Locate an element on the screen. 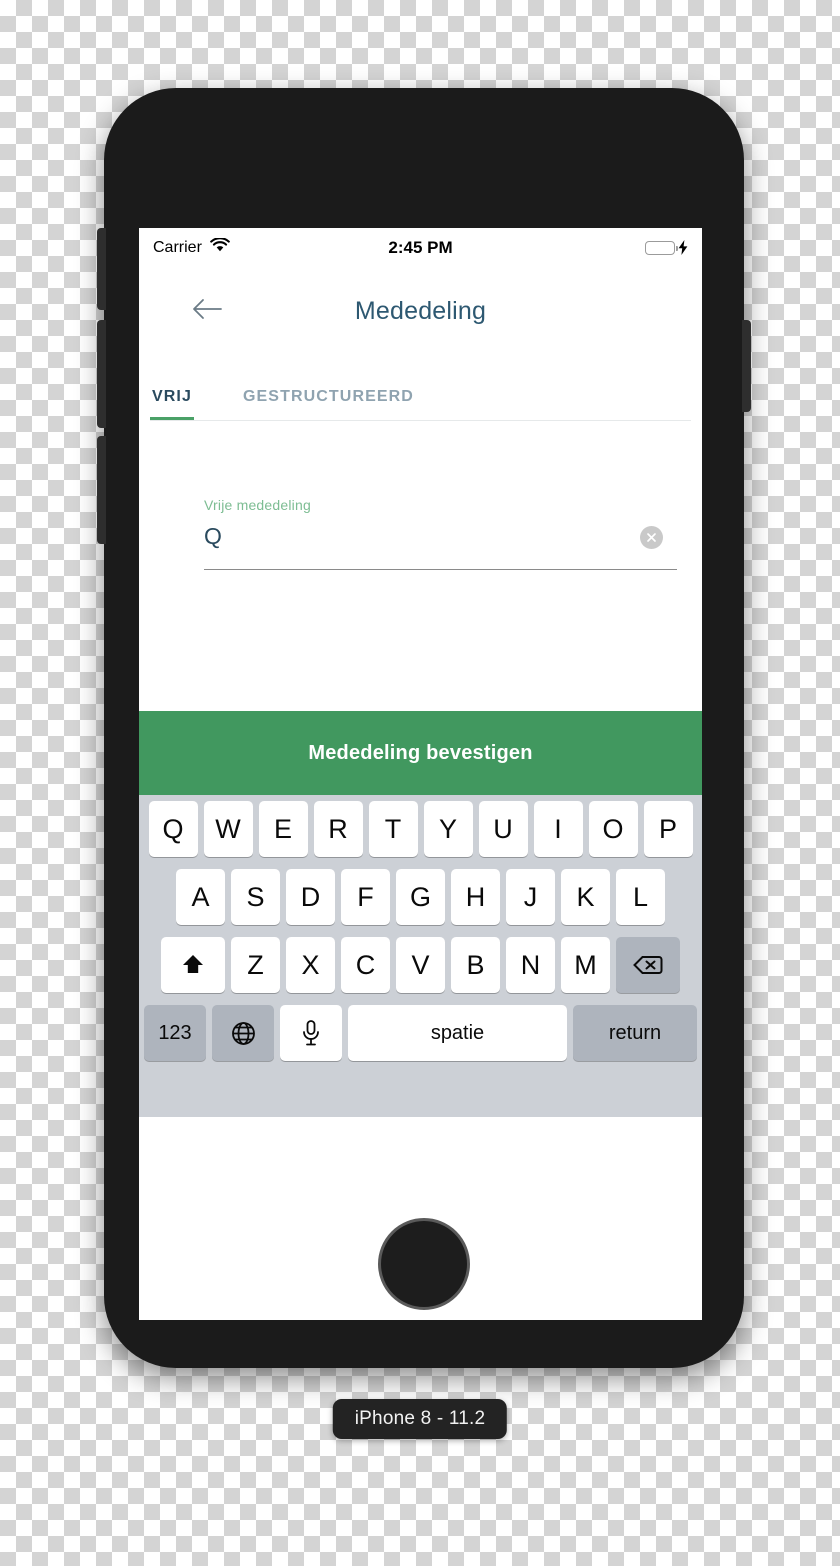 This screenshot has width=840, height=1566. key-p: P is located at coordinates (668, 829).